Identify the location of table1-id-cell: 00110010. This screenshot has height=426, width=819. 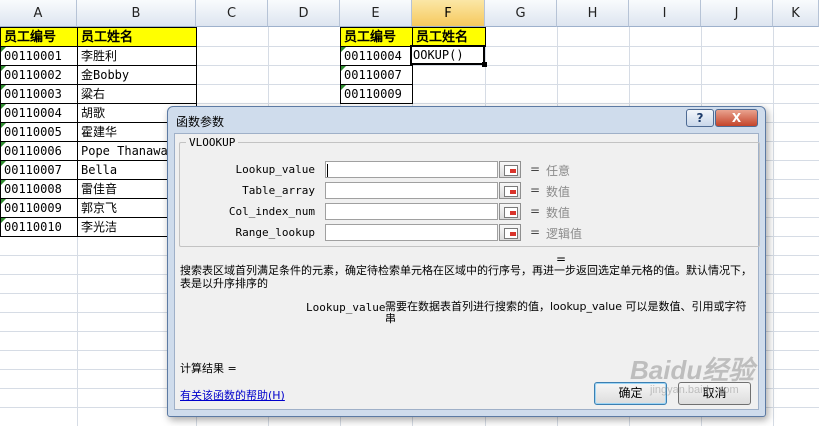
(39, 227).